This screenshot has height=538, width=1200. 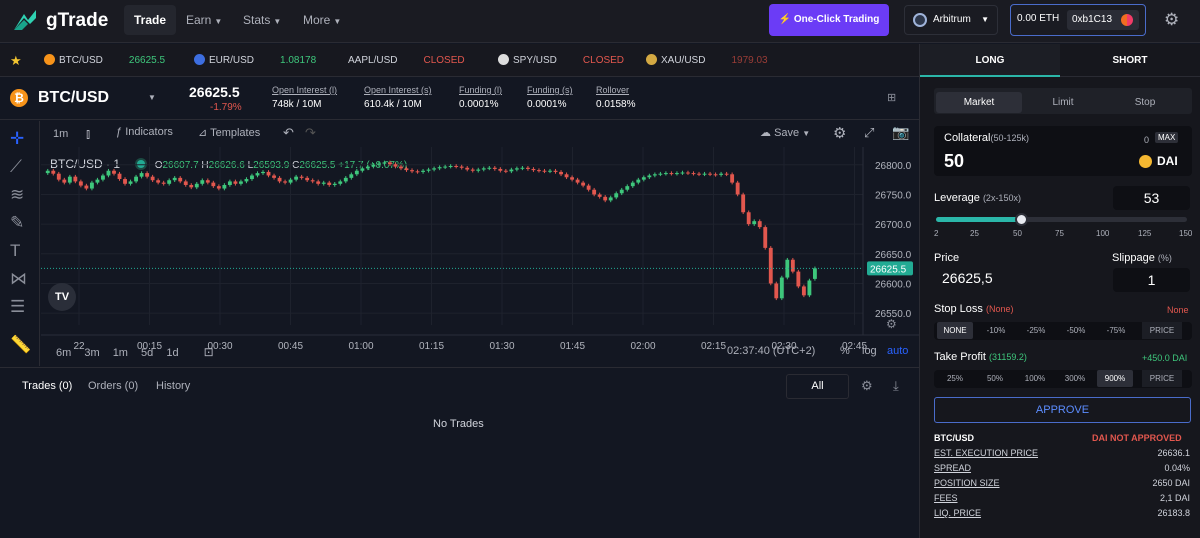 What do you see at coordinates (310, 133) in the screenshot?
I see `redo-icon: ↷` at bounding box center [310, 133].